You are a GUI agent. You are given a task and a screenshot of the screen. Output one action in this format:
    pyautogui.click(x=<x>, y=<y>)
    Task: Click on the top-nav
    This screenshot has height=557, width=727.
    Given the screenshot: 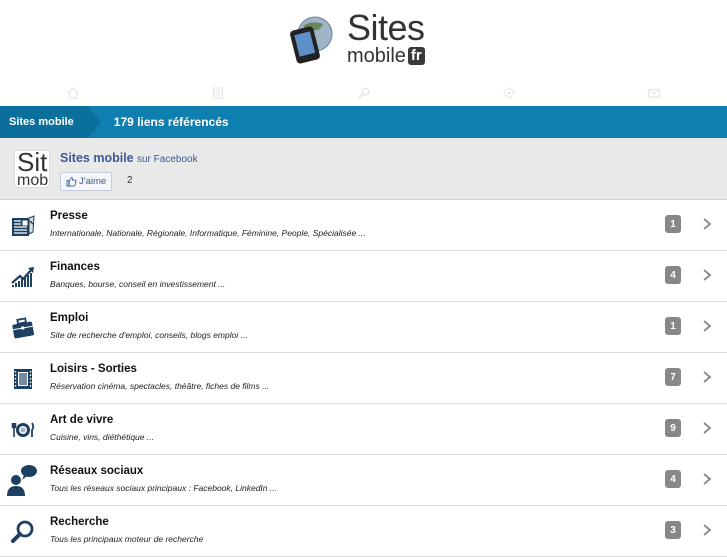 What is the action you would take?
    pyautogui.click(x=363, y=93)
    